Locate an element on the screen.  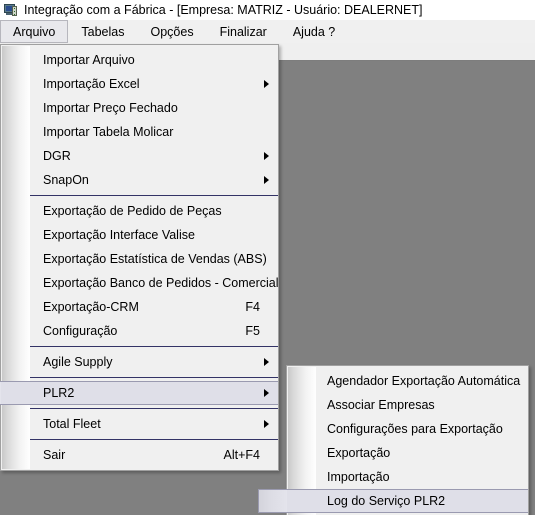
menu-item-label: Exportação Banco de Pedidos - Comercial is located at coordinates (161, 283).